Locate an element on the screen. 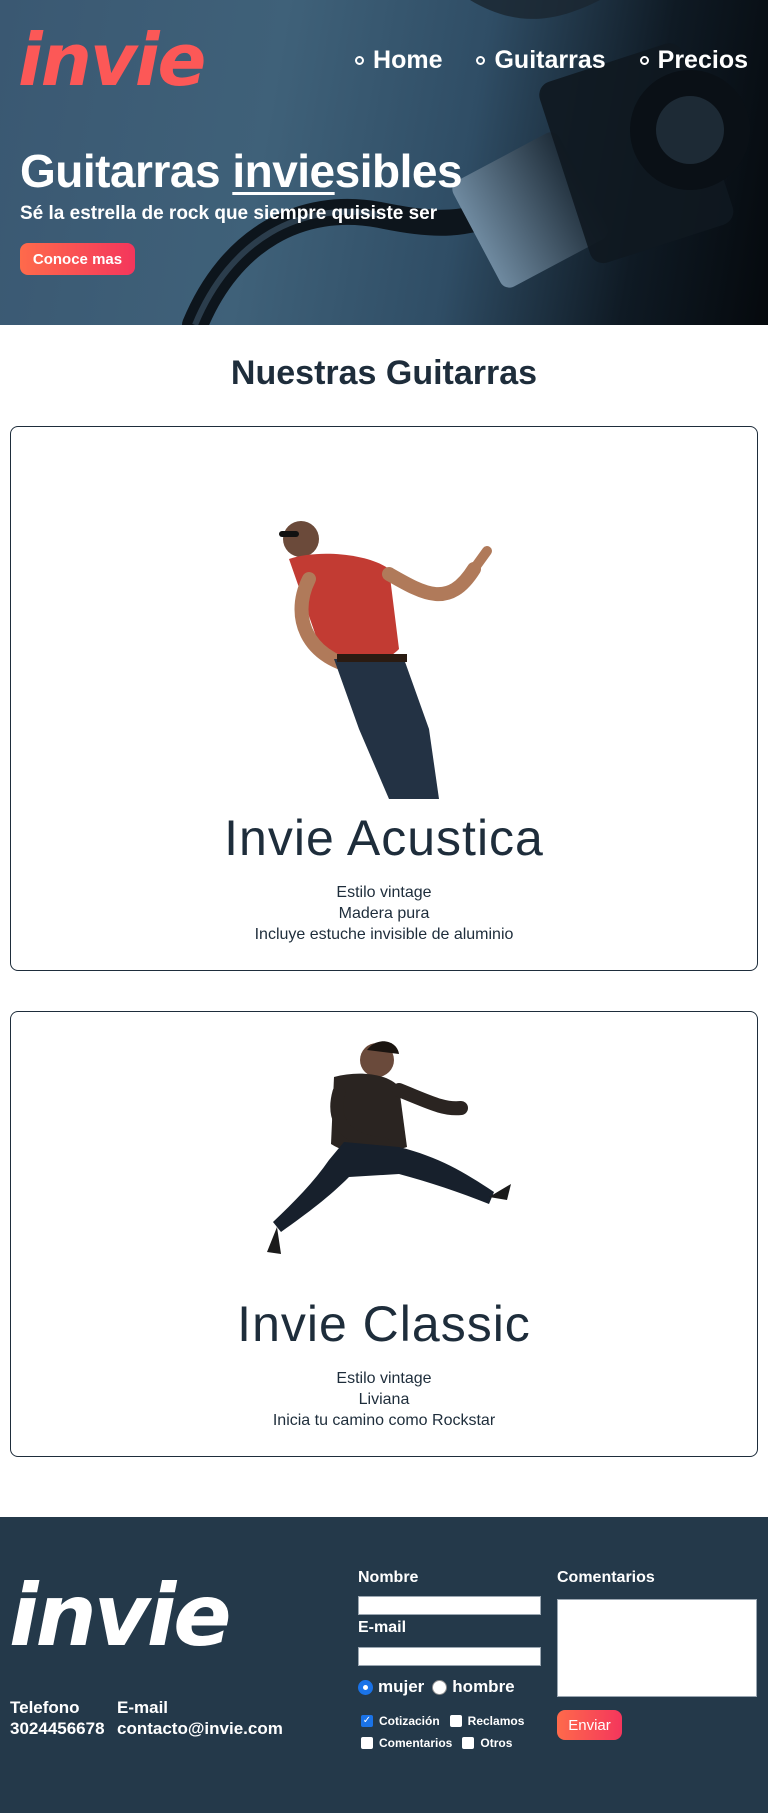 This screenshot has width=768, height=1813. main-nav: Home Guitarras Precios is located at coordinates (551, 60).